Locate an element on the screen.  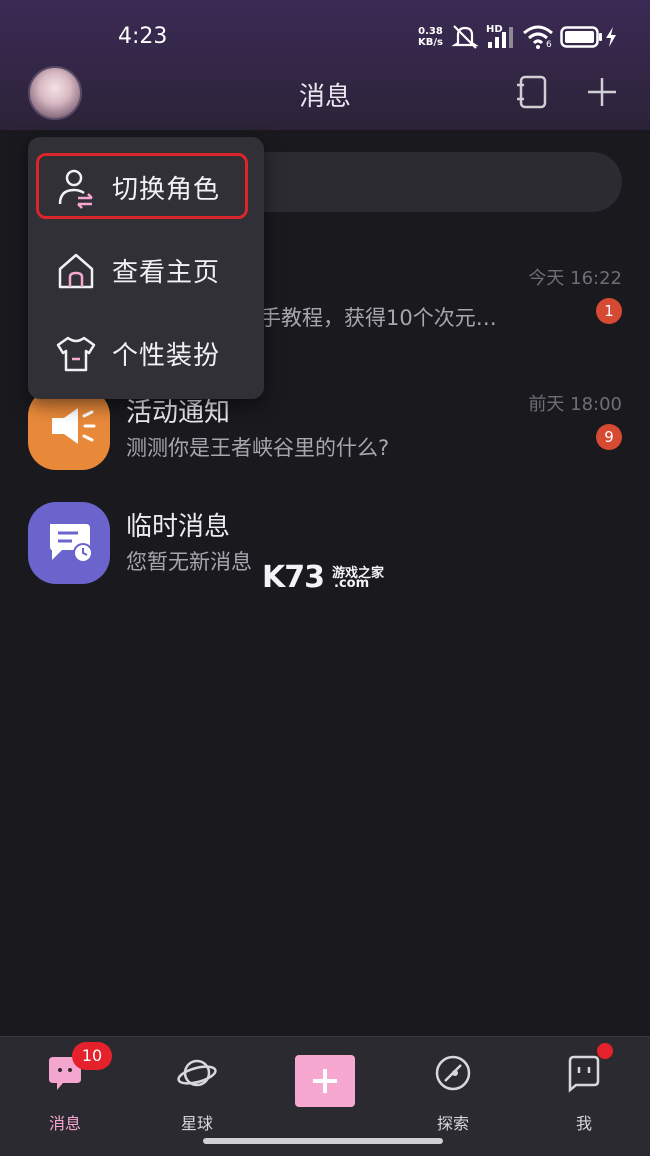
net-speed: 0.38 KB/s is located at coordinates (430, 37).